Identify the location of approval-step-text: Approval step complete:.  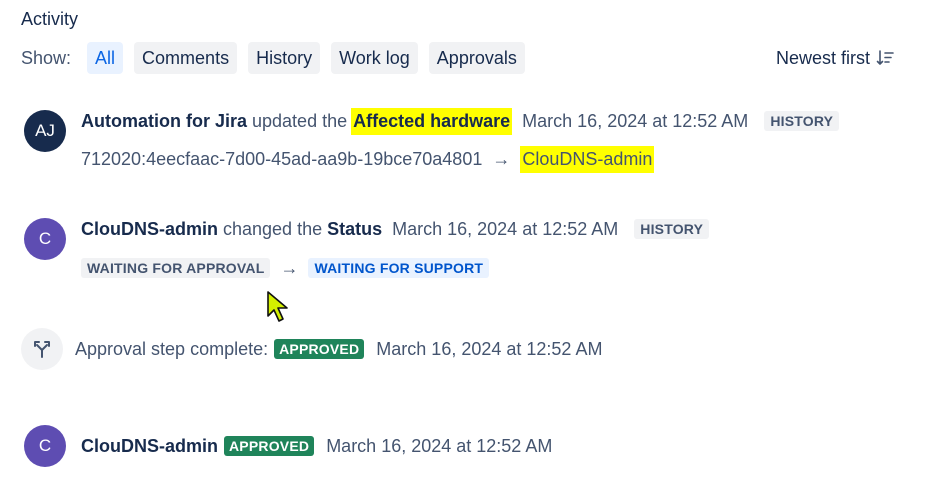
(172, 348).